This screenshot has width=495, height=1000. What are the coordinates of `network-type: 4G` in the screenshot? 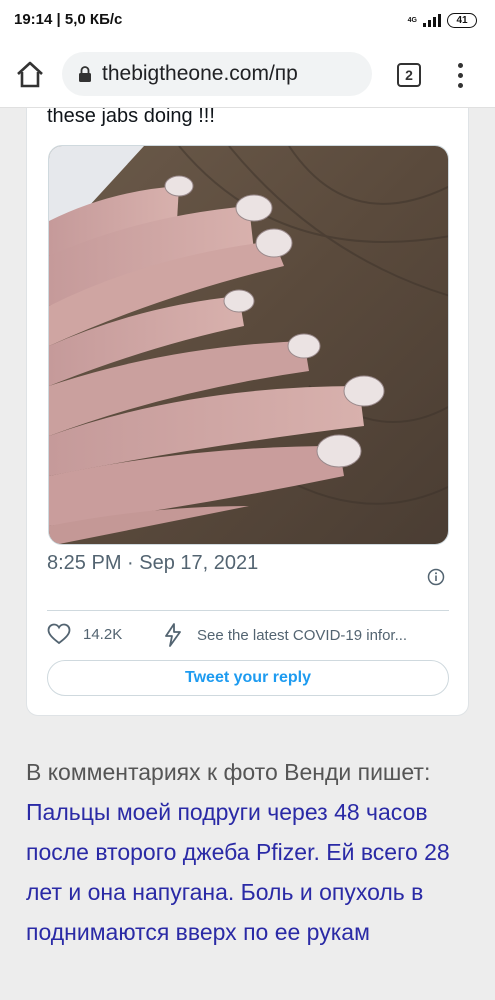 It's located at (412, 20).